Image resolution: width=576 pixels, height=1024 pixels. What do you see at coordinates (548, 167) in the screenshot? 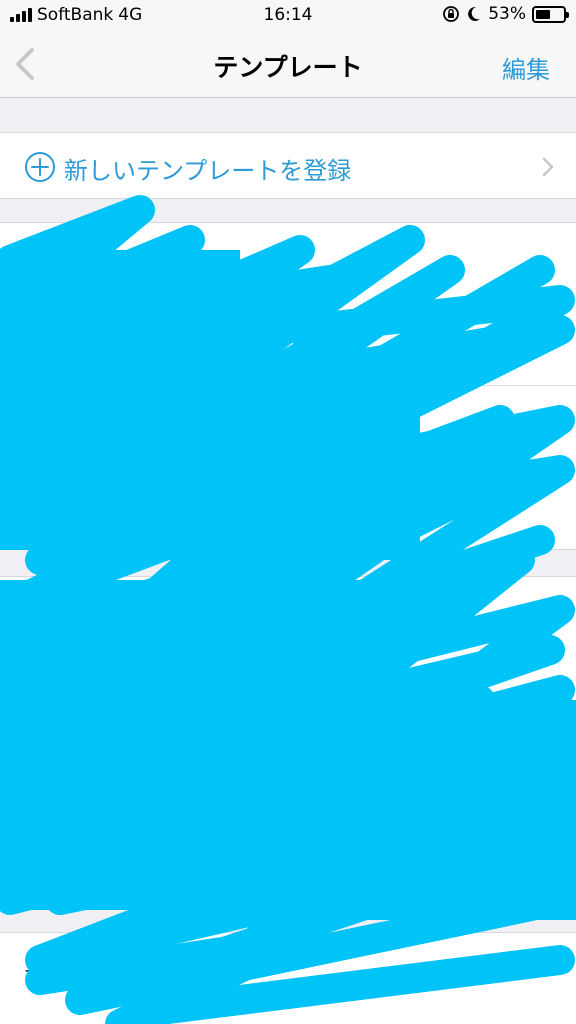
I see `chevron-right-icon` at bounding box center [548, 167].